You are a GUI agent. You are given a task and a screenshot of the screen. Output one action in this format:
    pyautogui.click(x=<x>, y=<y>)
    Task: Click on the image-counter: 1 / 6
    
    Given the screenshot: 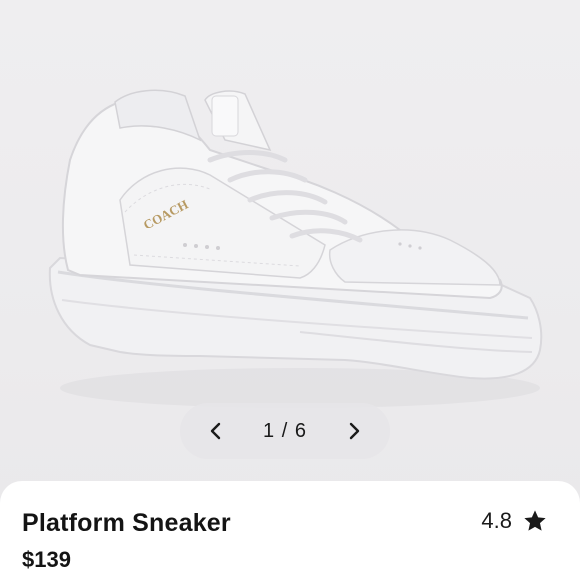 What is the action you would take?
    pyautogui.click(x=285, y=430)
    